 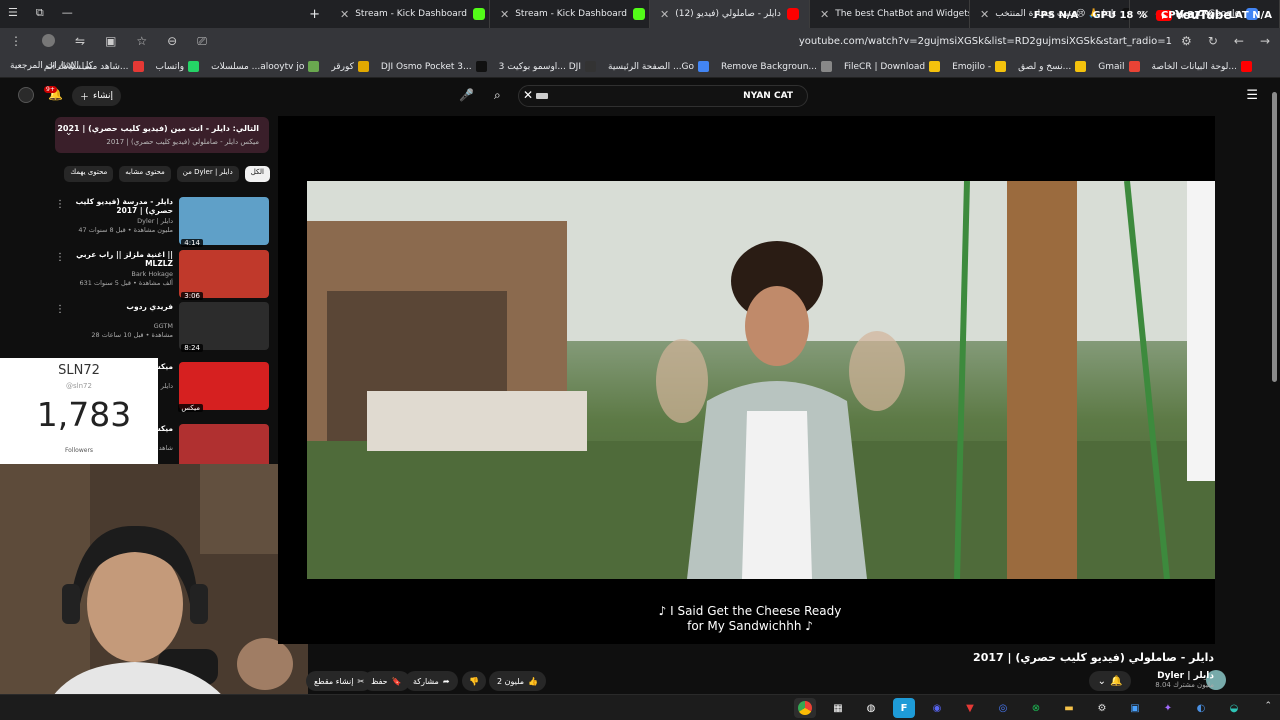 What do you see at coordinates (118, 259) in the screenshot?
I see `recommendation-title: اغنية ملزلز || راب عربي || MLZLZ` at bounding box center [118, 259].